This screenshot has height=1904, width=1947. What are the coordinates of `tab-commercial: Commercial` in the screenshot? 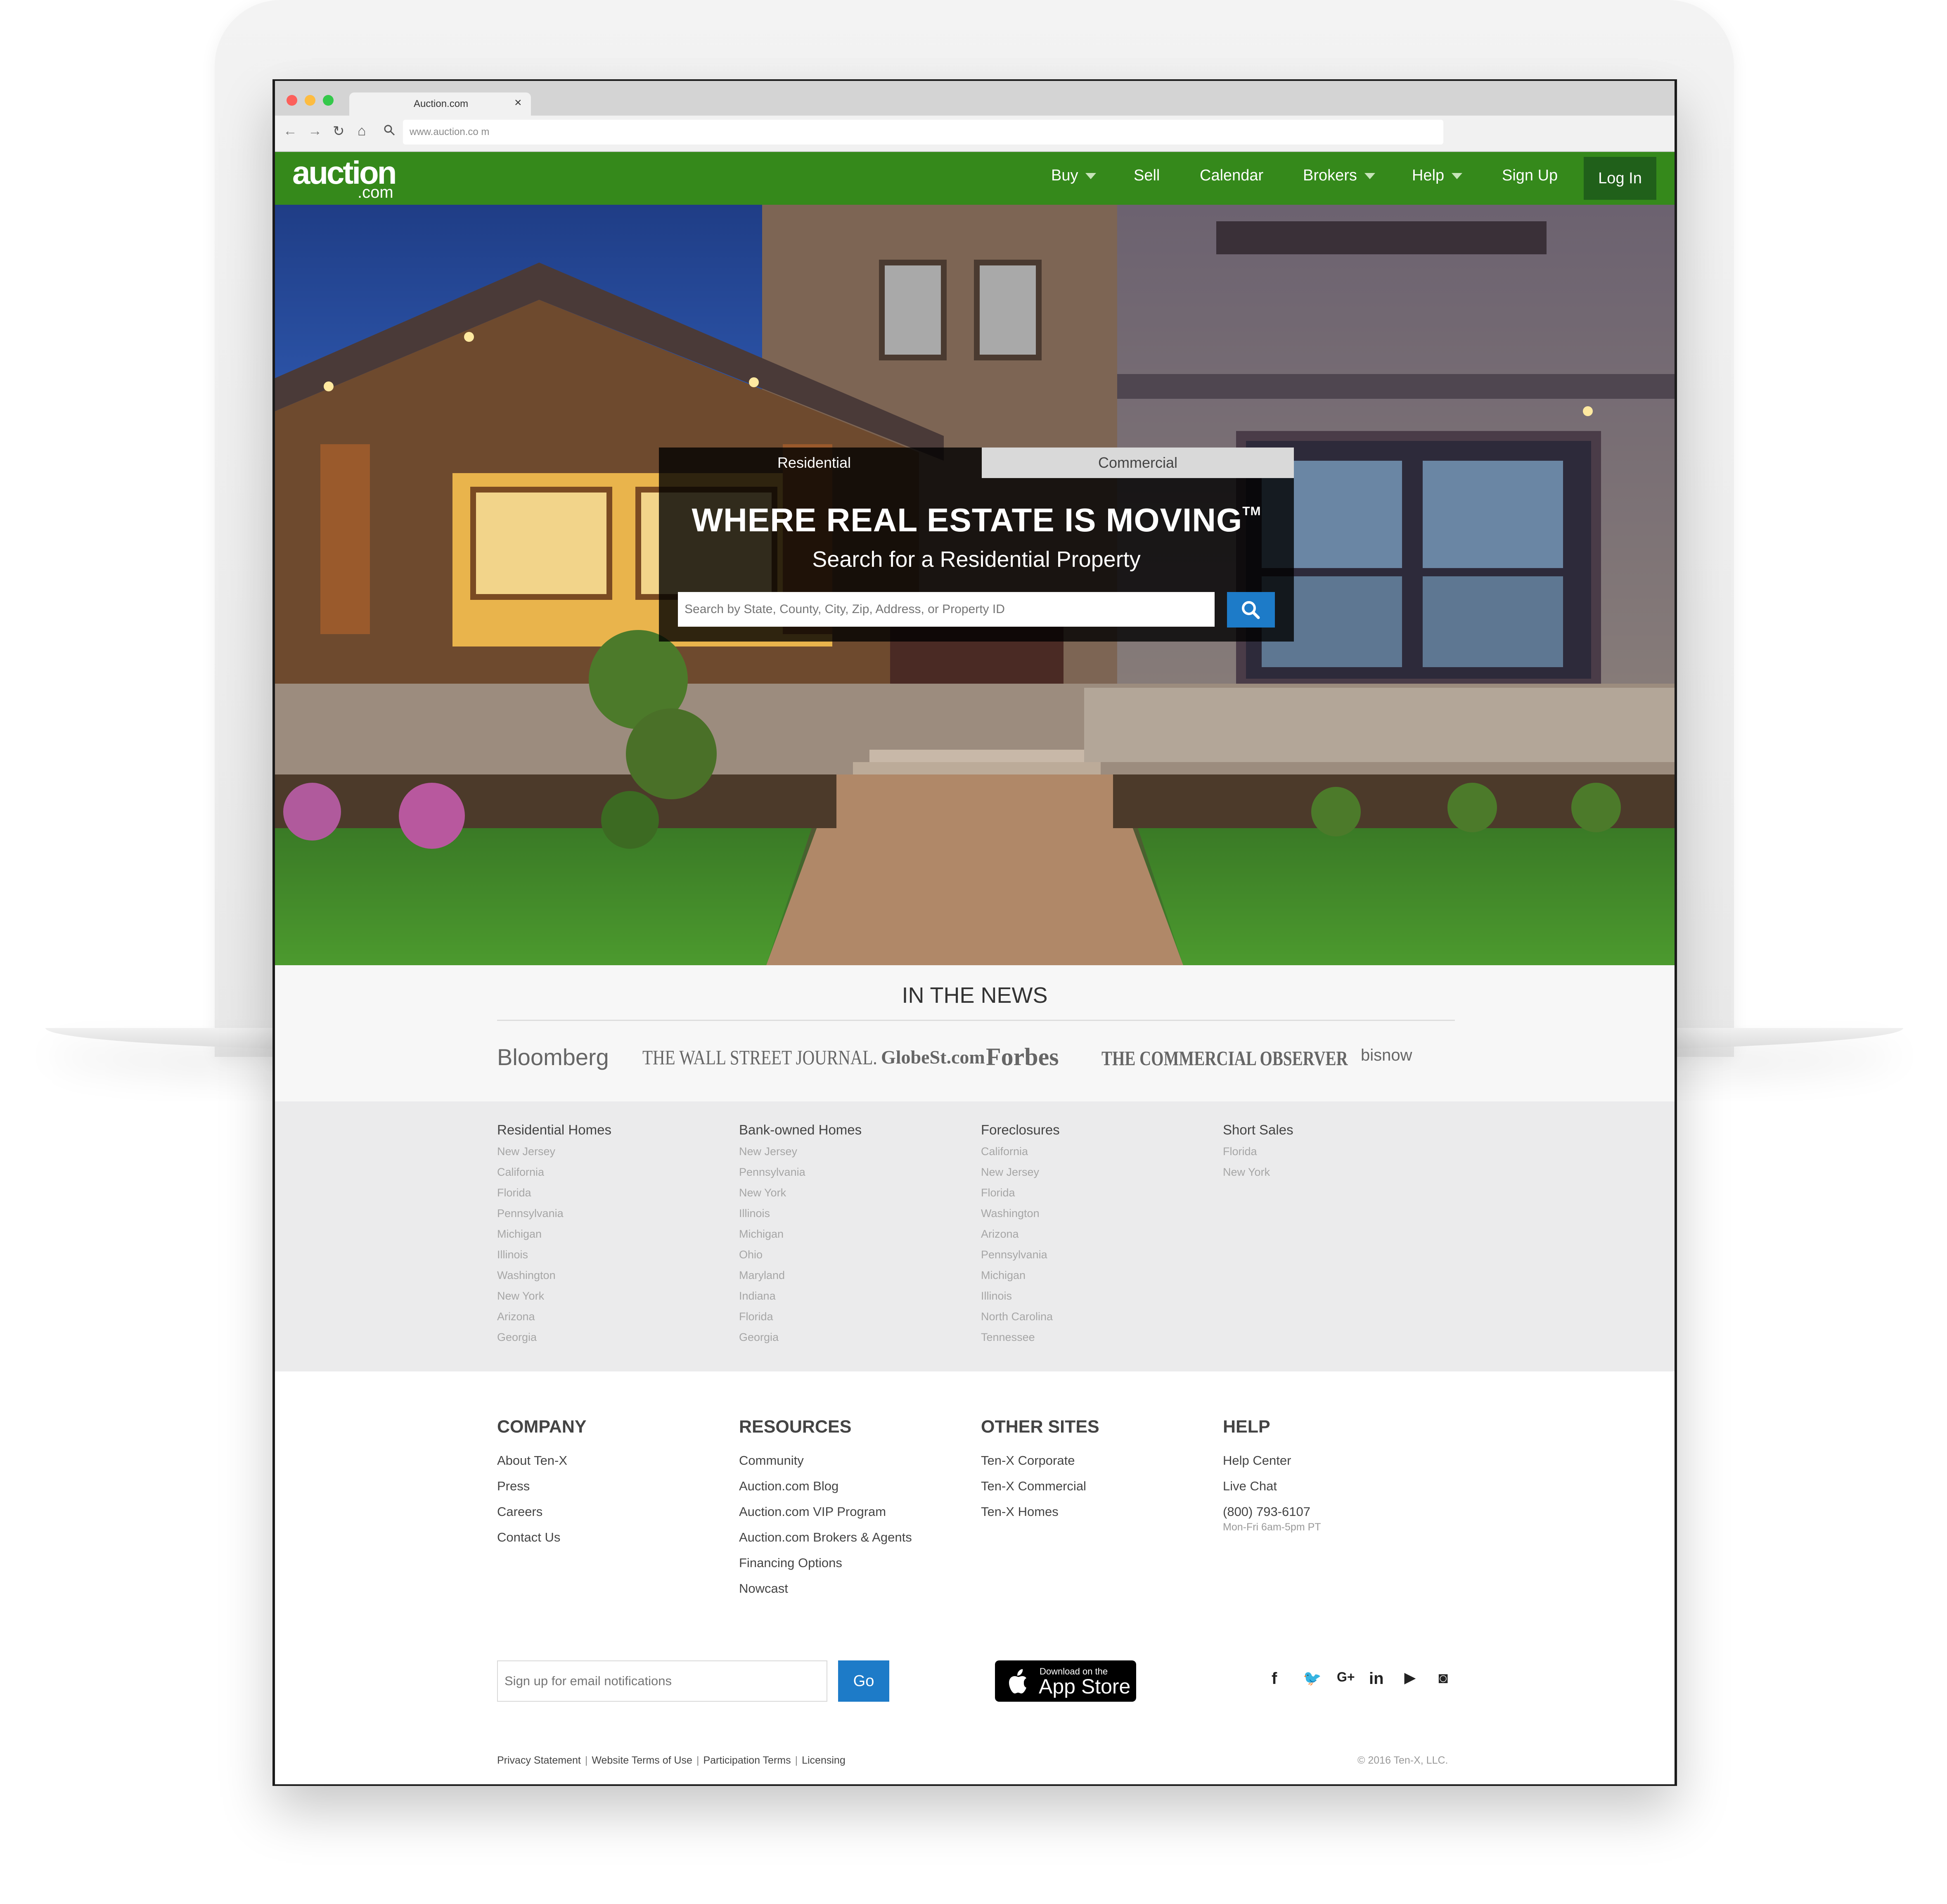 It's located at (1138, 463).